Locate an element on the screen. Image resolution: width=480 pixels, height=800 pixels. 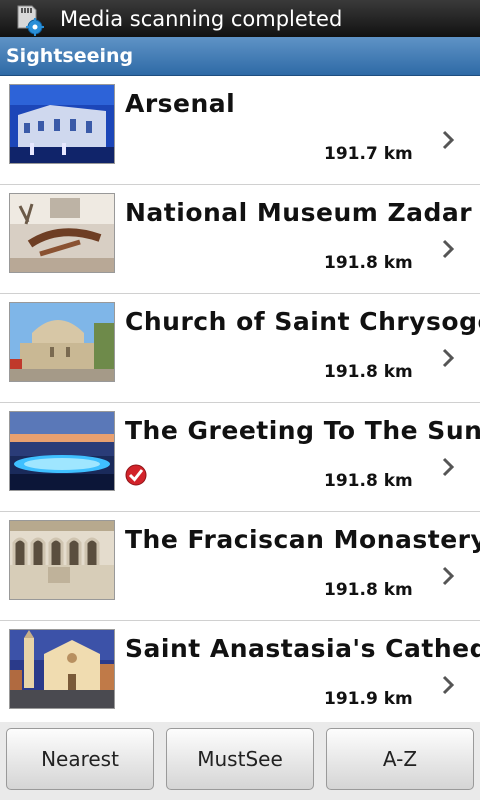
item-title: Arsenal is located at coordinates (180, 103).